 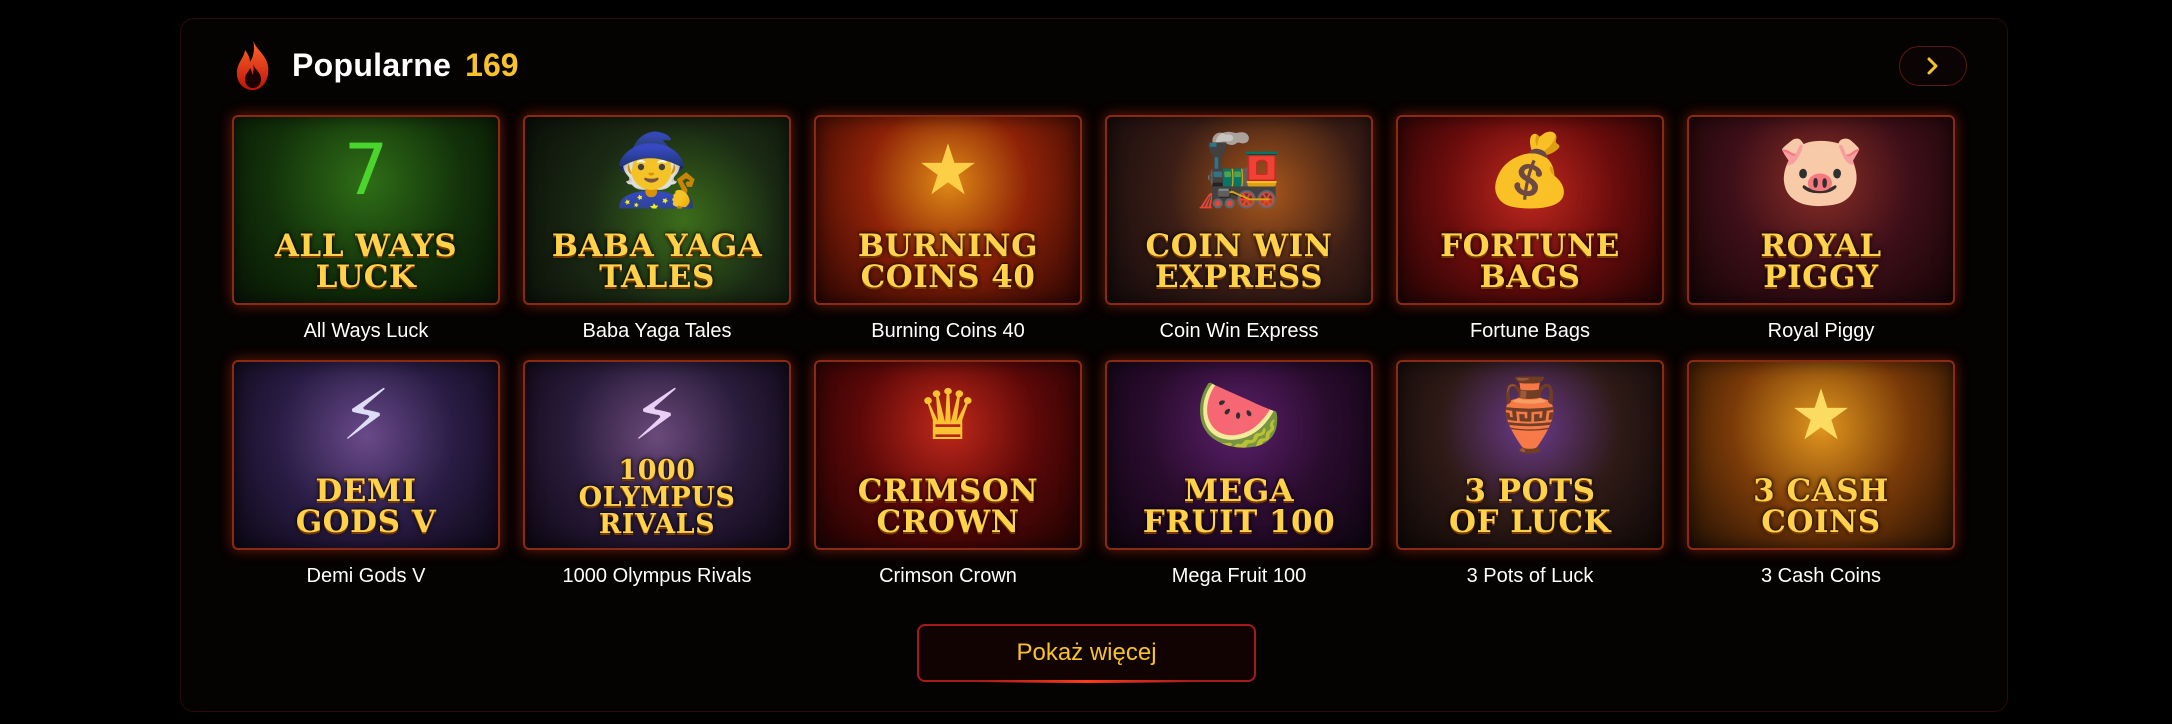 What do you see at coordinates (366, 576) in the screenshot?
I see `game-title: Demi Gods V` at bounding box center [366, 576].